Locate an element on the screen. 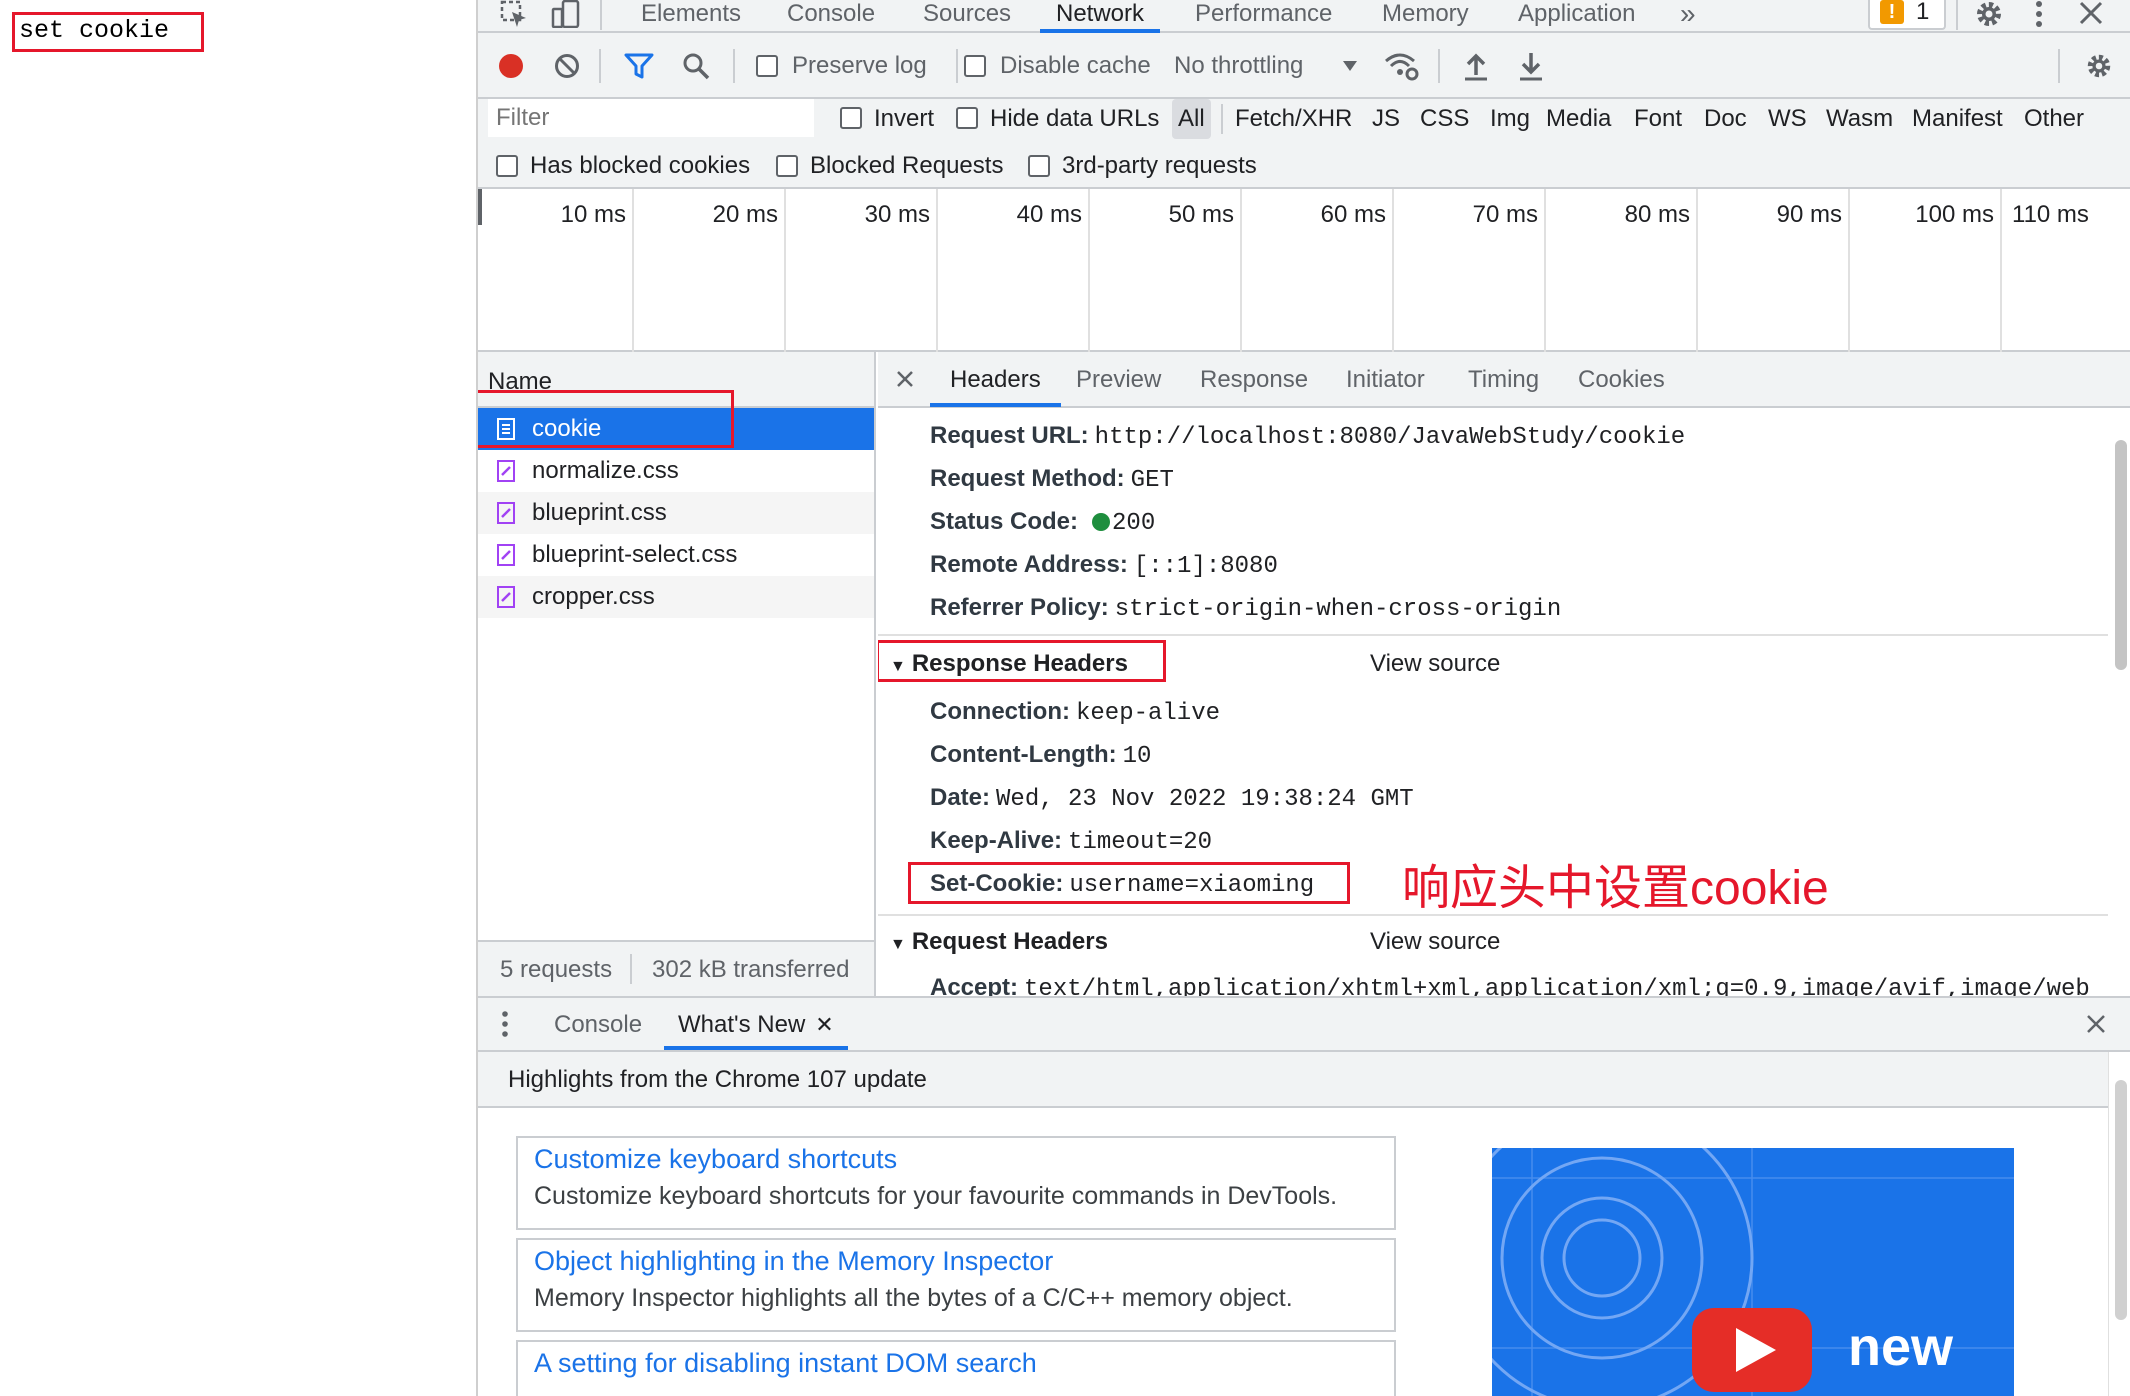 This screenshot has height=1396, width=2130. request-row: blueprint-select.css is located at coordinates (676, 555).